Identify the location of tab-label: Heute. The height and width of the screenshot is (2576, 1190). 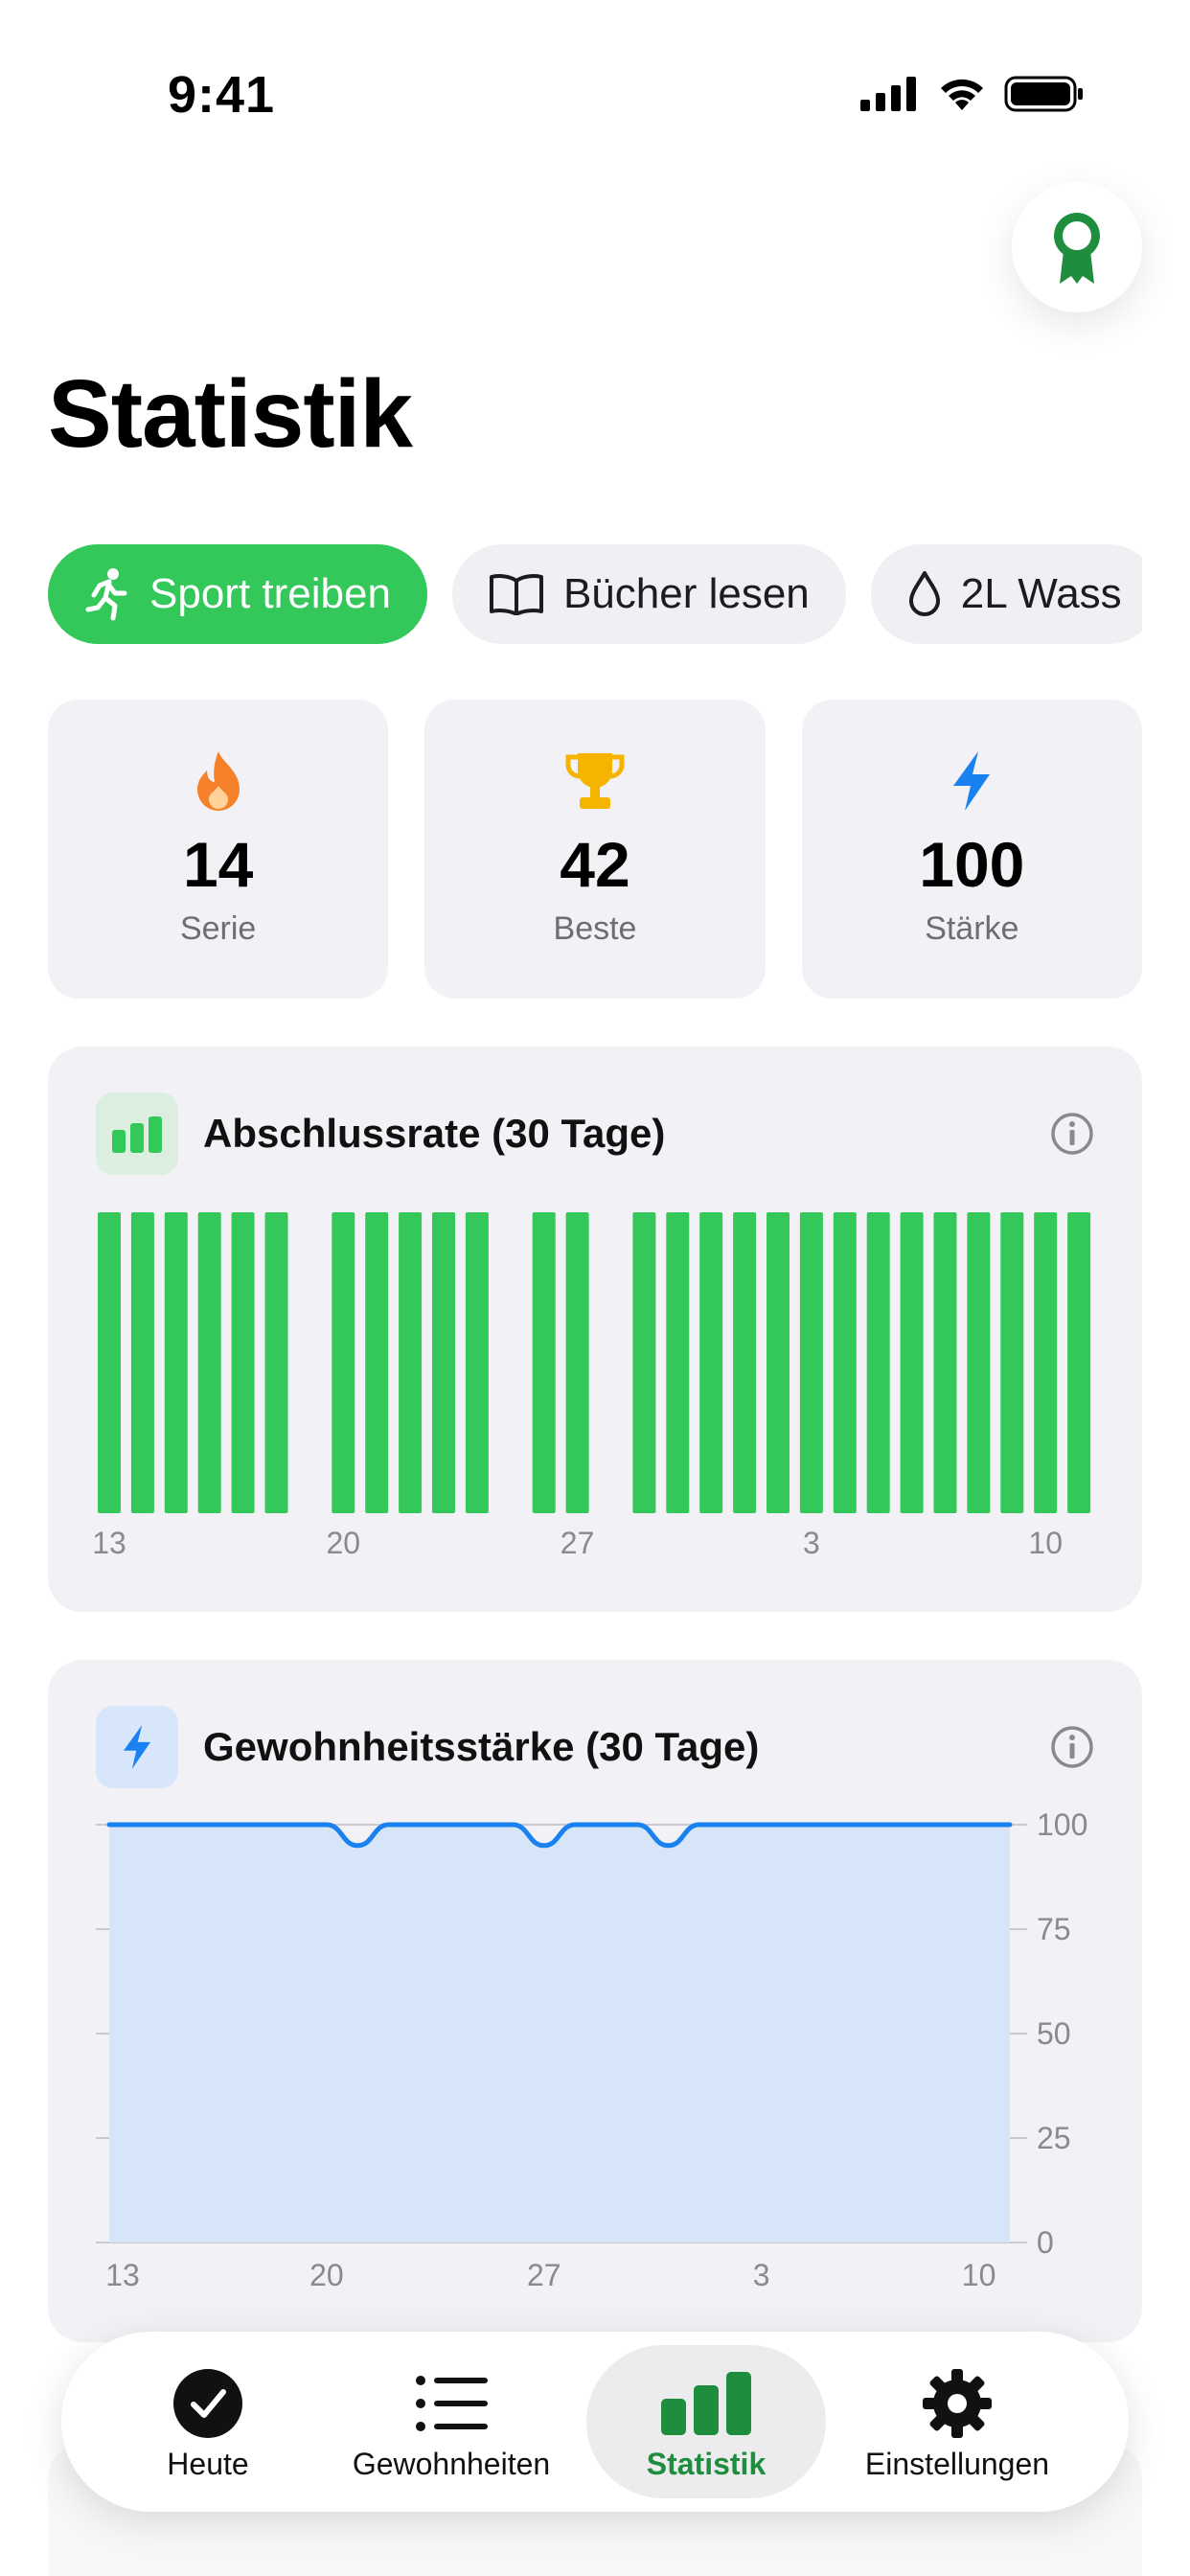
(208, 2464).